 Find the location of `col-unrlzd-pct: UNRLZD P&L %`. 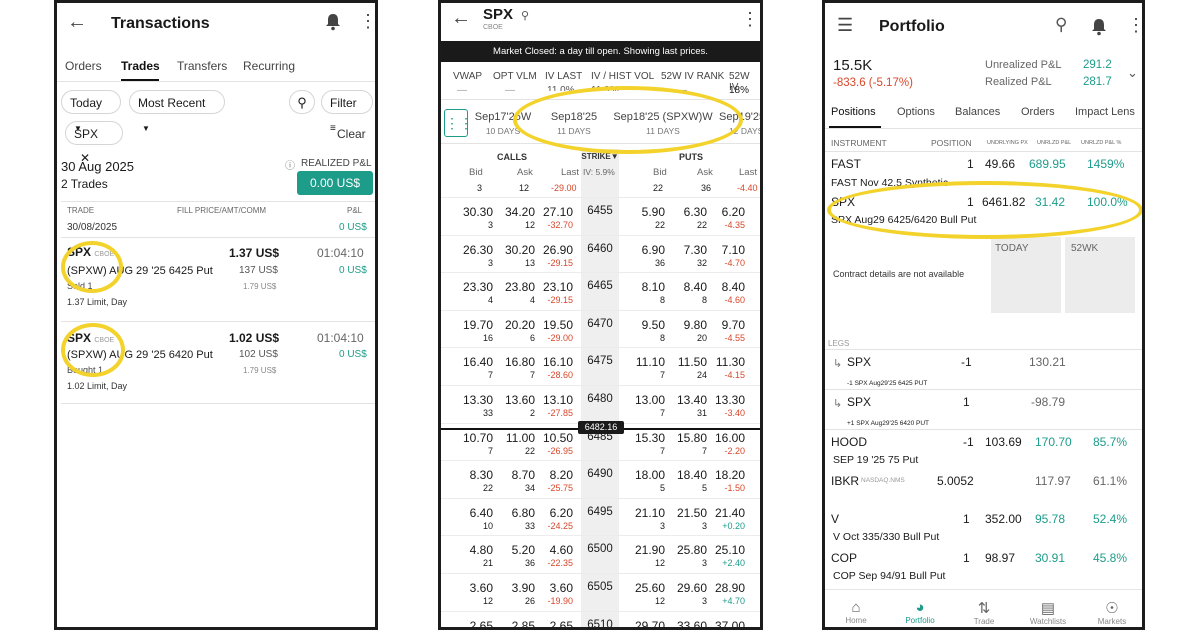

col-unrlzd-pct: UNRLZD P&L % is located at coordinates (1101, 143).